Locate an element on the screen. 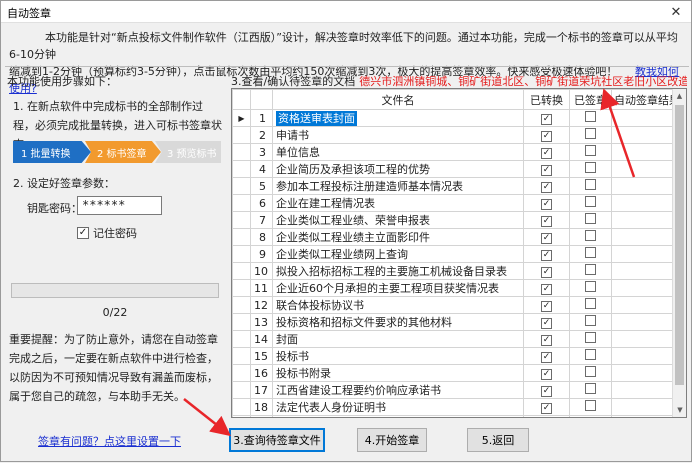 The image size is (692, 463). table-row: 2 申请书 ✓ is located at coordinates (453, 135).